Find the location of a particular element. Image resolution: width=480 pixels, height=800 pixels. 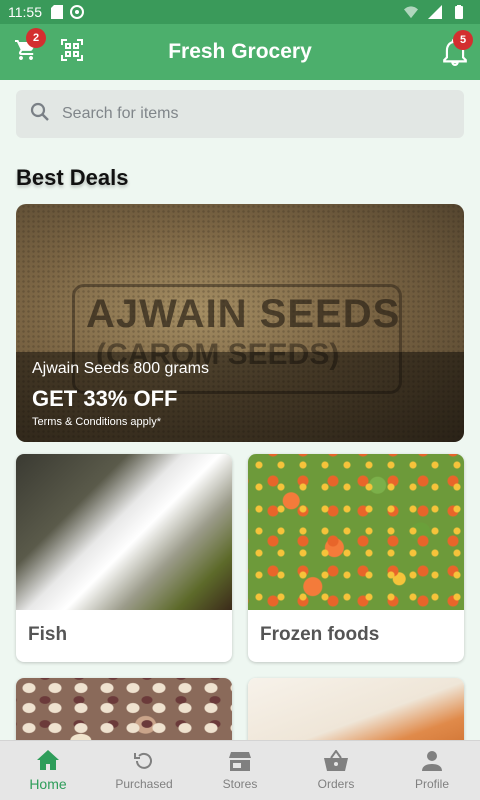

search-input is located at coordinates (242, 114).